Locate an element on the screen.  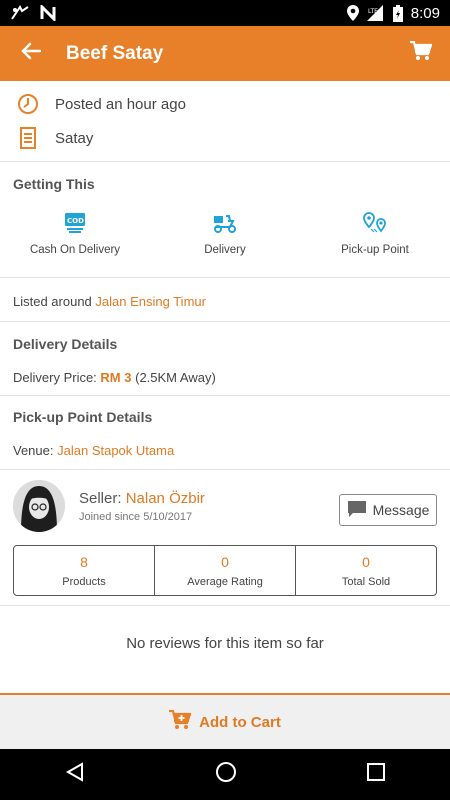
app-bar: Beef Satay is located at coordinates (225, 53).